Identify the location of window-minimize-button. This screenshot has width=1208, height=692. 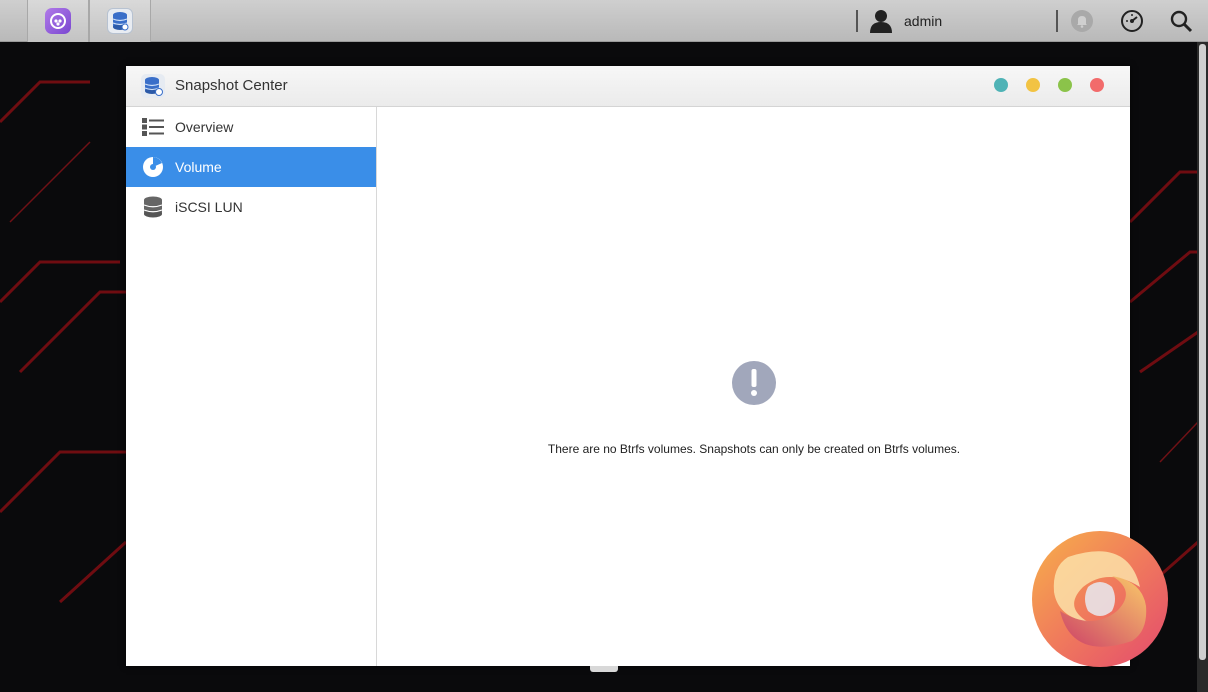
(1001, 85).